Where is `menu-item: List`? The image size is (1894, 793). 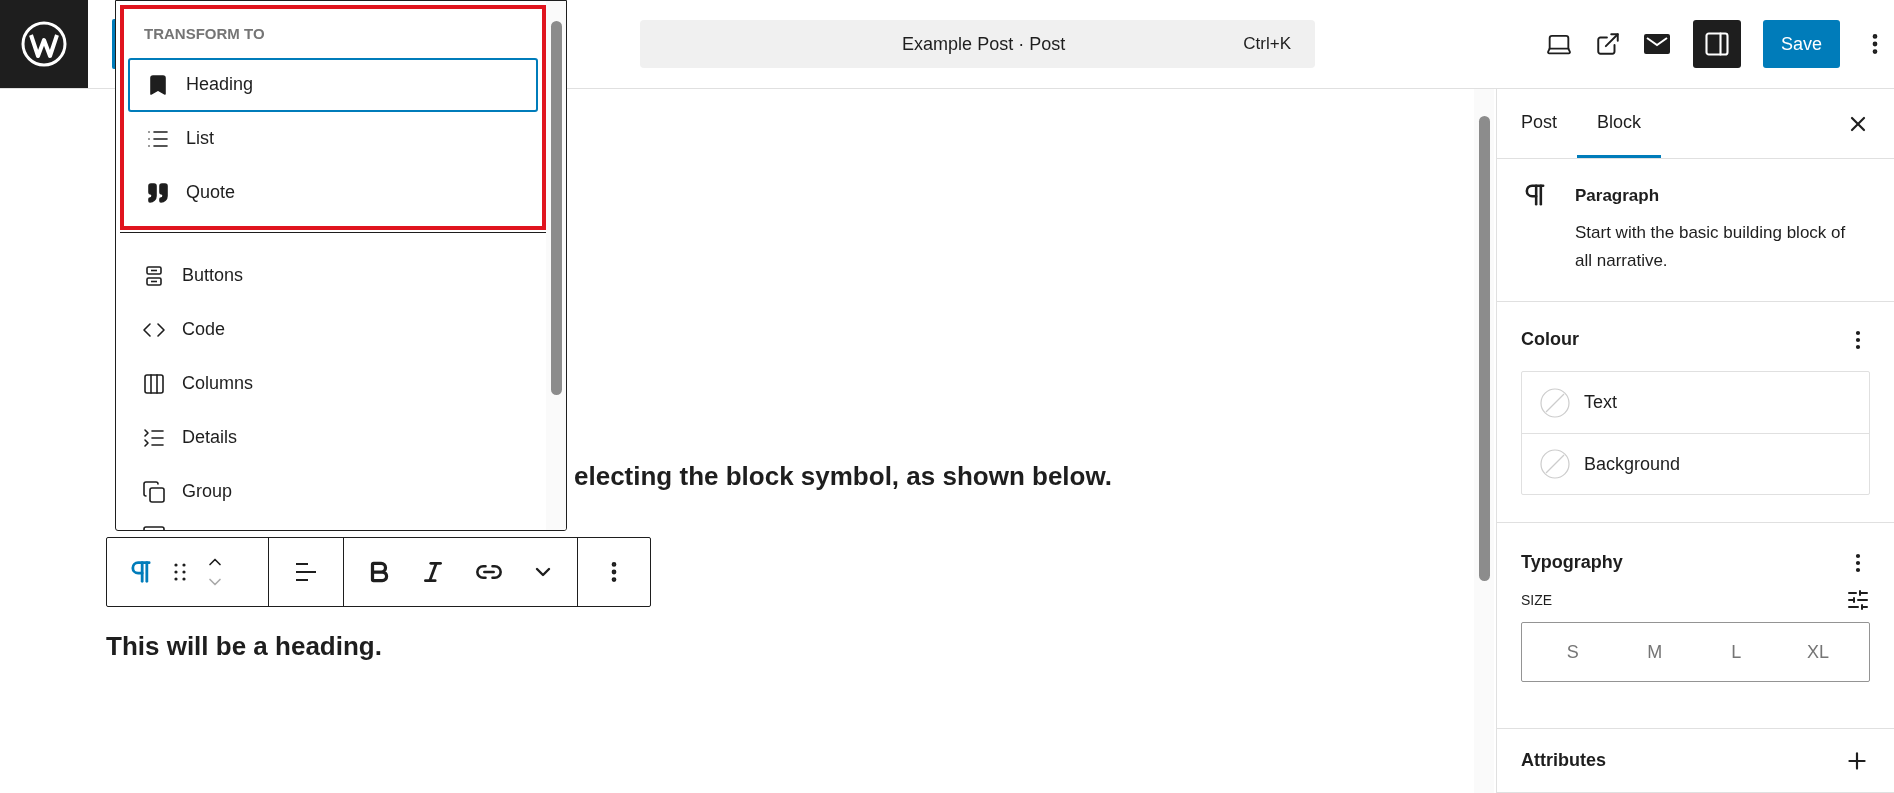 menu-item: List is located at coordinates (333, 138).